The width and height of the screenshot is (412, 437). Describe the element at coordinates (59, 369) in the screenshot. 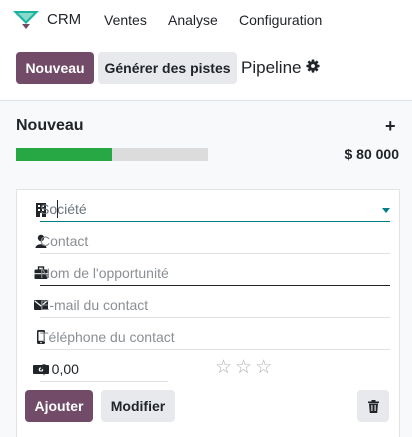

I see `revenue-input: $ 0,00` at that location.